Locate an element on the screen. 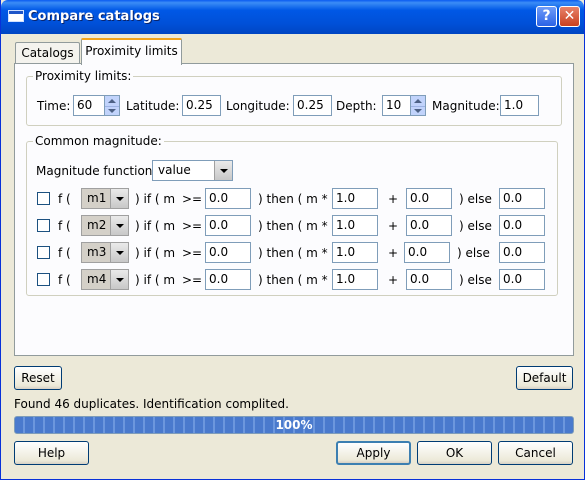 This screenshot has width=585, height=481. magnitude-type-value: m1 is located at coordinates (97, 198).